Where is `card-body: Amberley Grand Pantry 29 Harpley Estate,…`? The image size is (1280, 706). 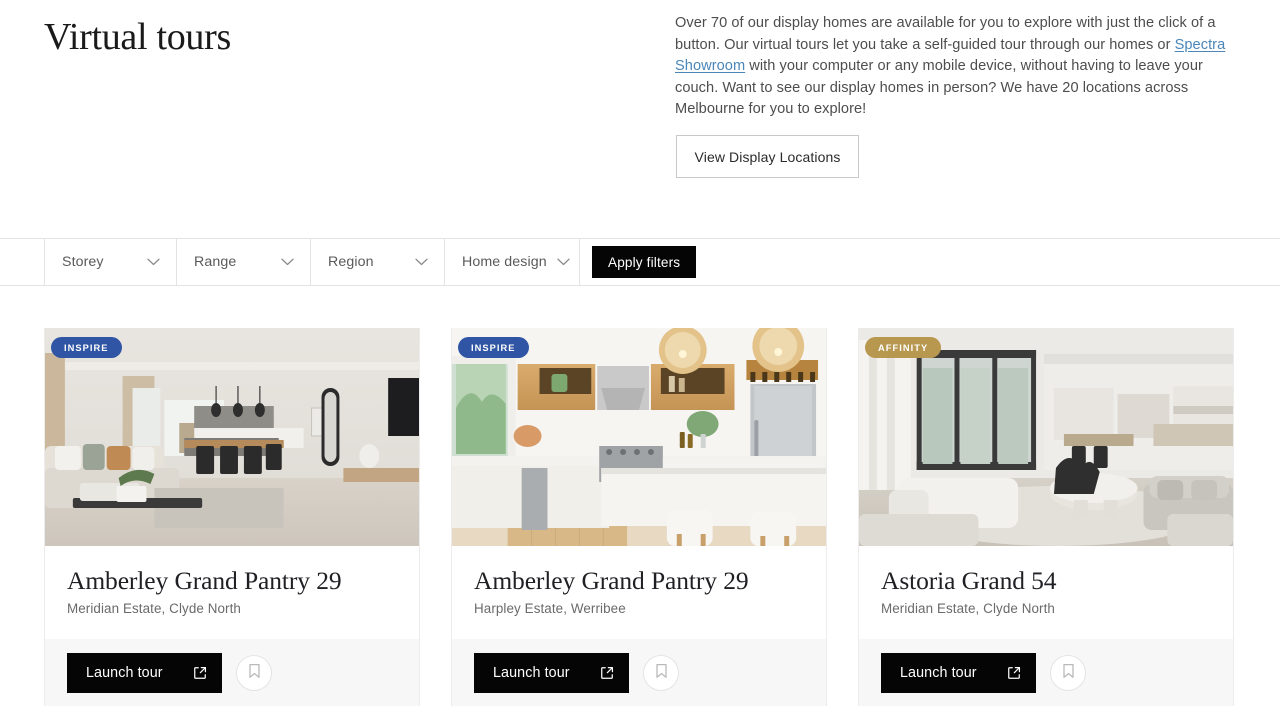 card-body: Amberley Grand Pantry 29 Harpley Estate,… is located at coordinates (639, 592).